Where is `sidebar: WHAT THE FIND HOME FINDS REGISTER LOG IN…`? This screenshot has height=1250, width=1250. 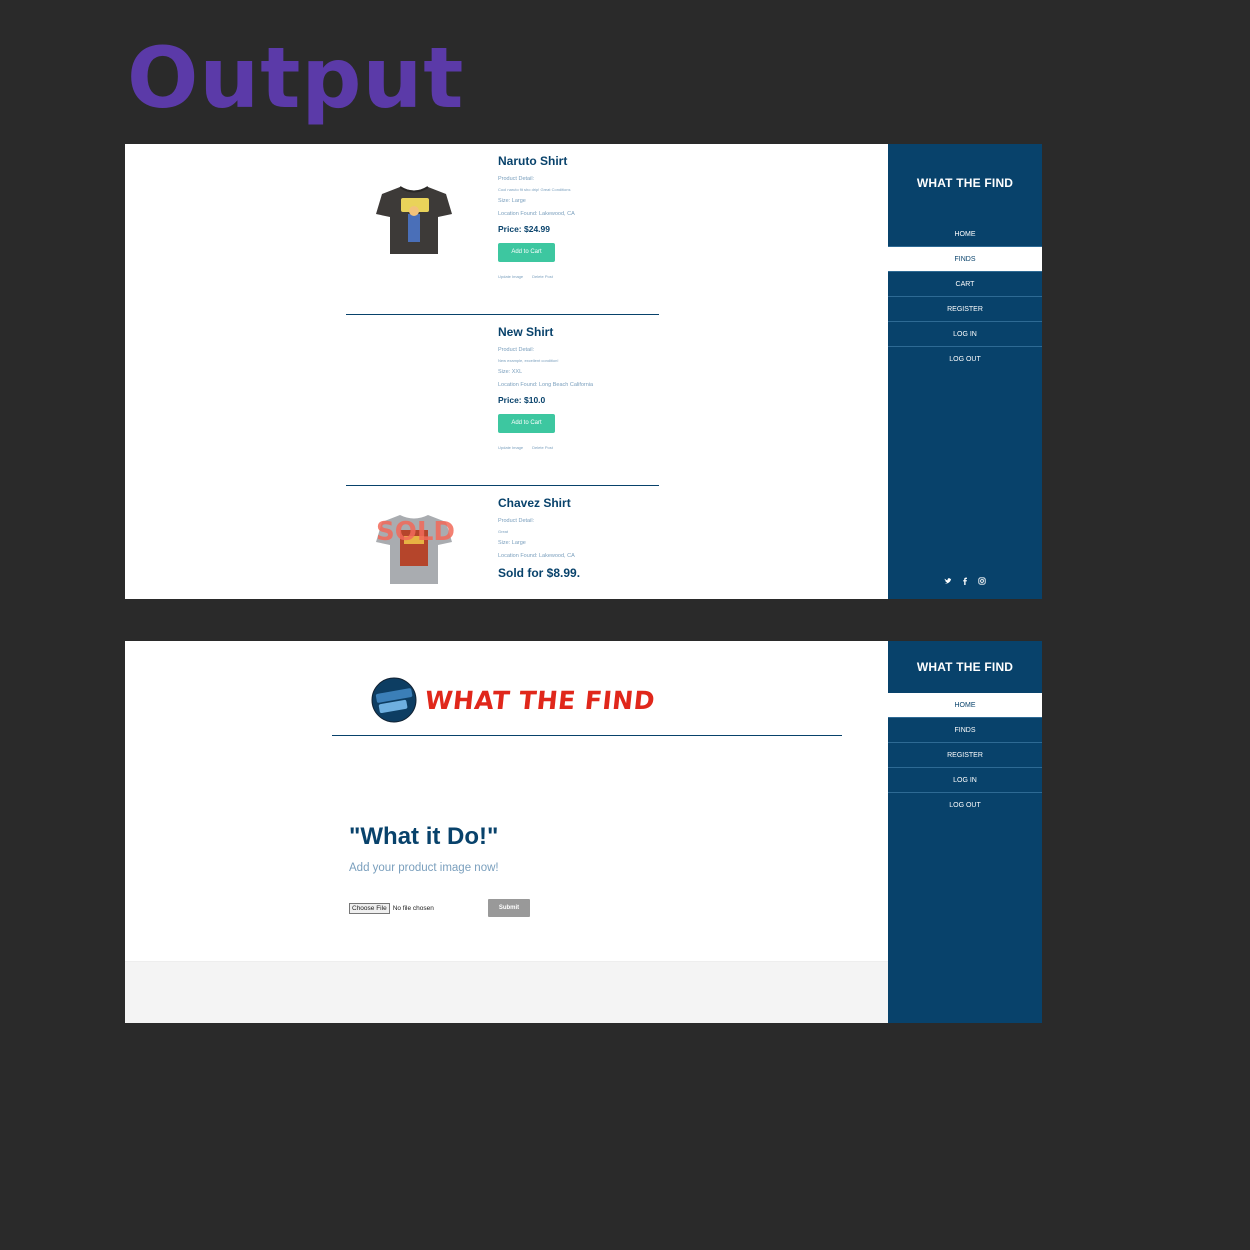 sidebar: WHAT THE FIND HOME FINDS REGISTER LOG IN… is located at coordinates (965, 832).